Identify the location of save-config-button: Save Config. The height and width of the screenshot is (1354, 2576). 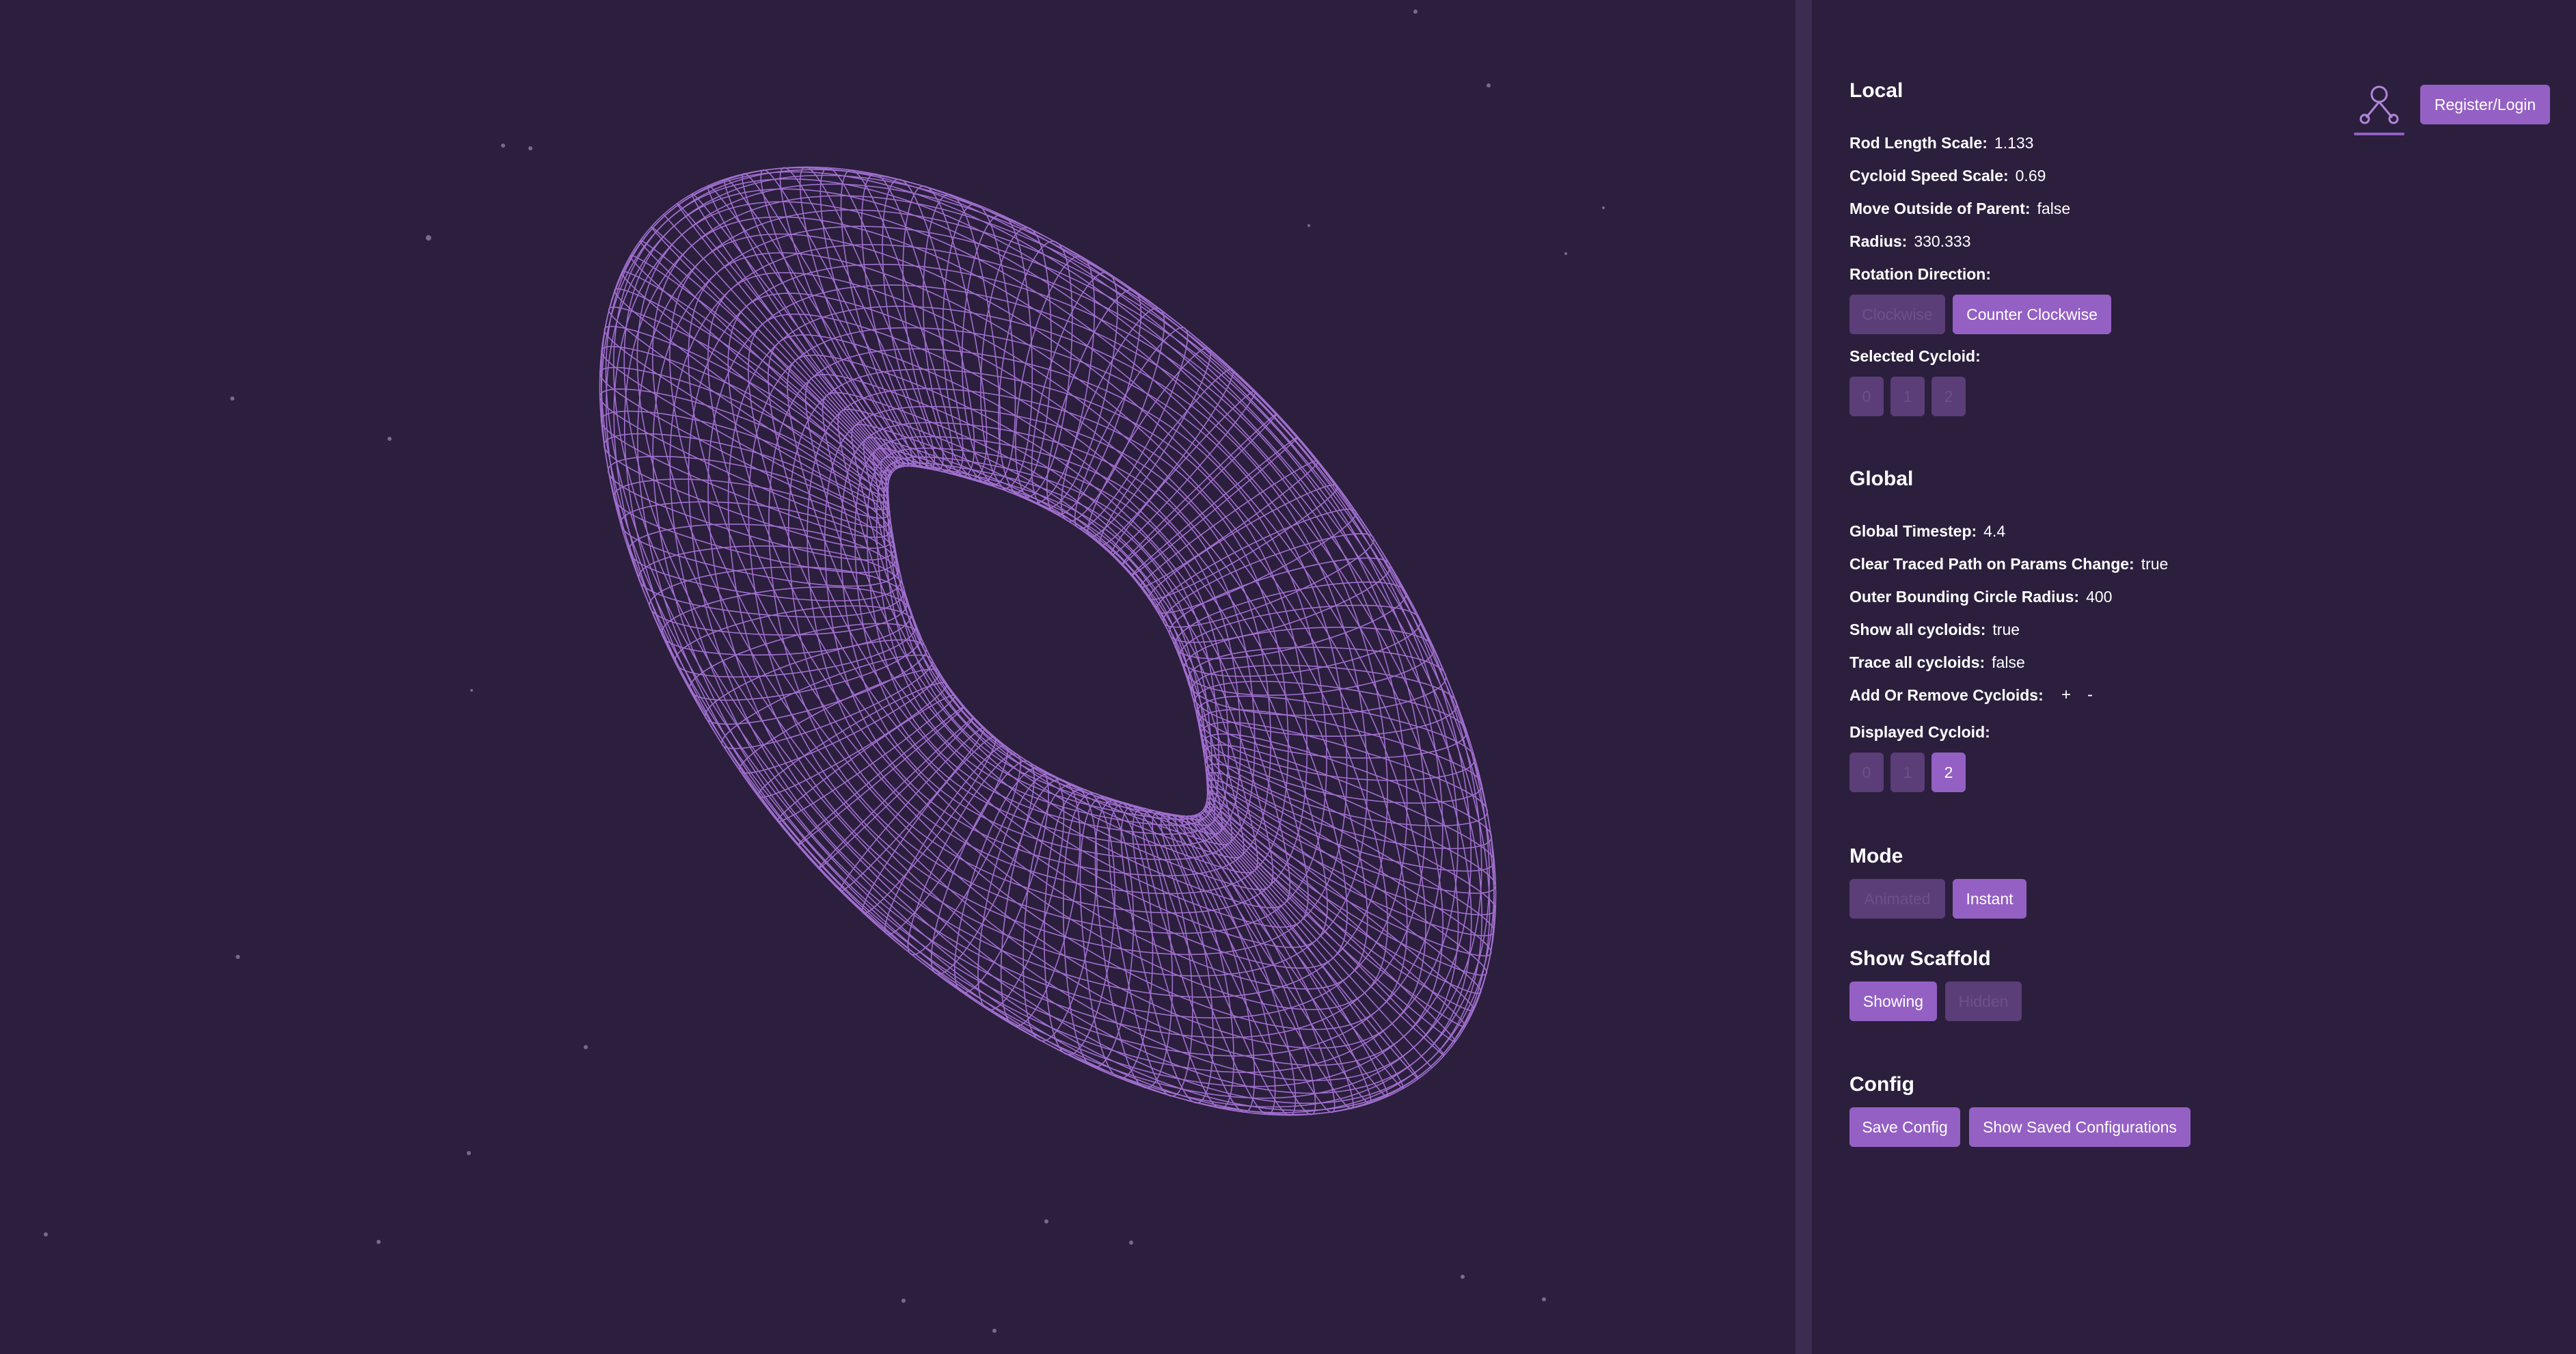
(1905, 1127).